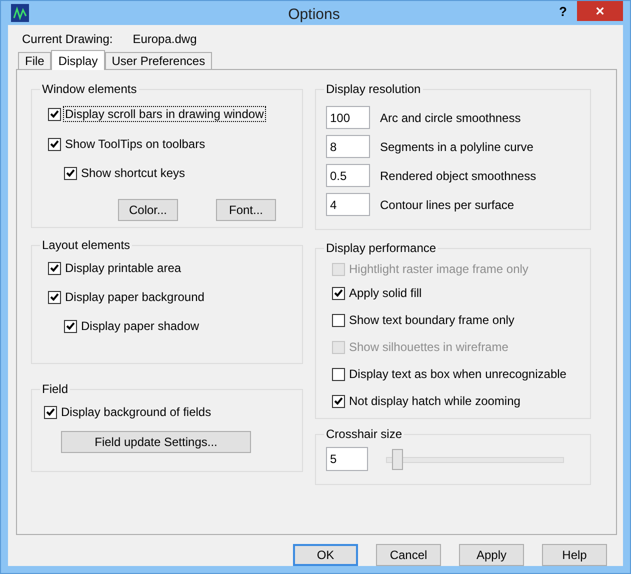  I want to click on help-button: ?, so click(562, 11).